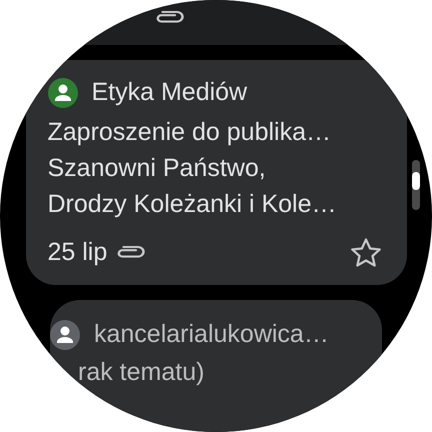 This screenshot has width=432, height=432. What do you see at coordinates (170, 93) in the screenshot?
I see `sender-name: Etyka Mediów` at bounding box center [170, 93].